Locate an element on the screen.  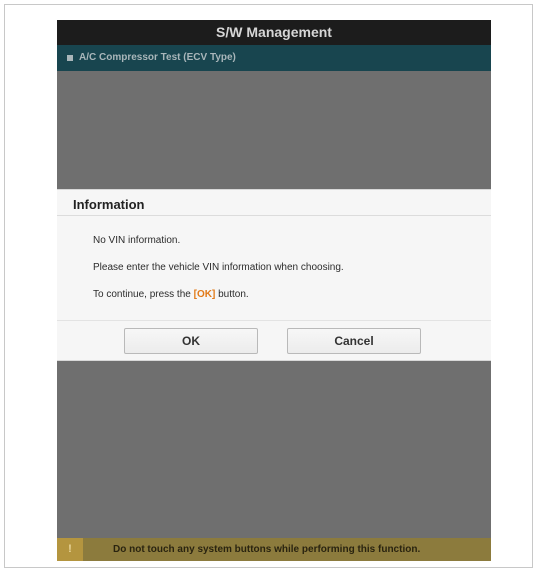
message-continue: To continue, press the [OK] button. is located at coordinates (171, 294).